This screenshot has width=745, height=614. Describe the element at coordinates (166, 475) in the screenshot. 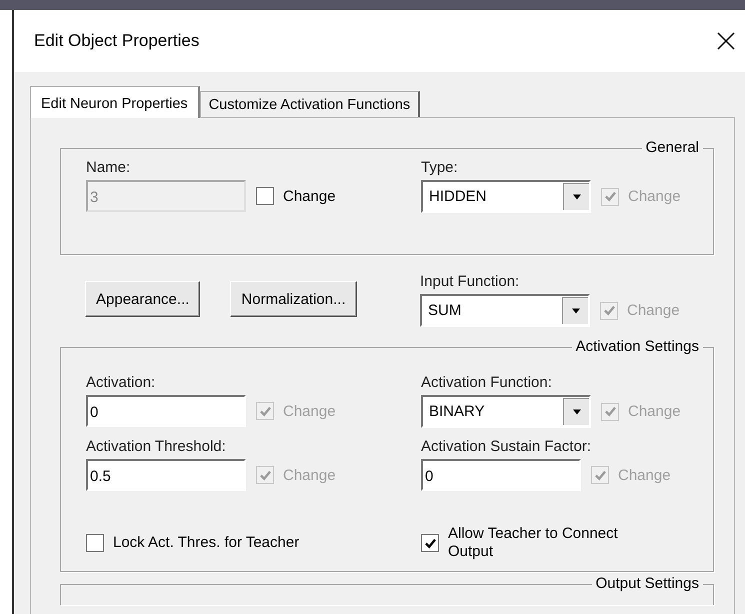

I see `text-field: 0.5` at that location.